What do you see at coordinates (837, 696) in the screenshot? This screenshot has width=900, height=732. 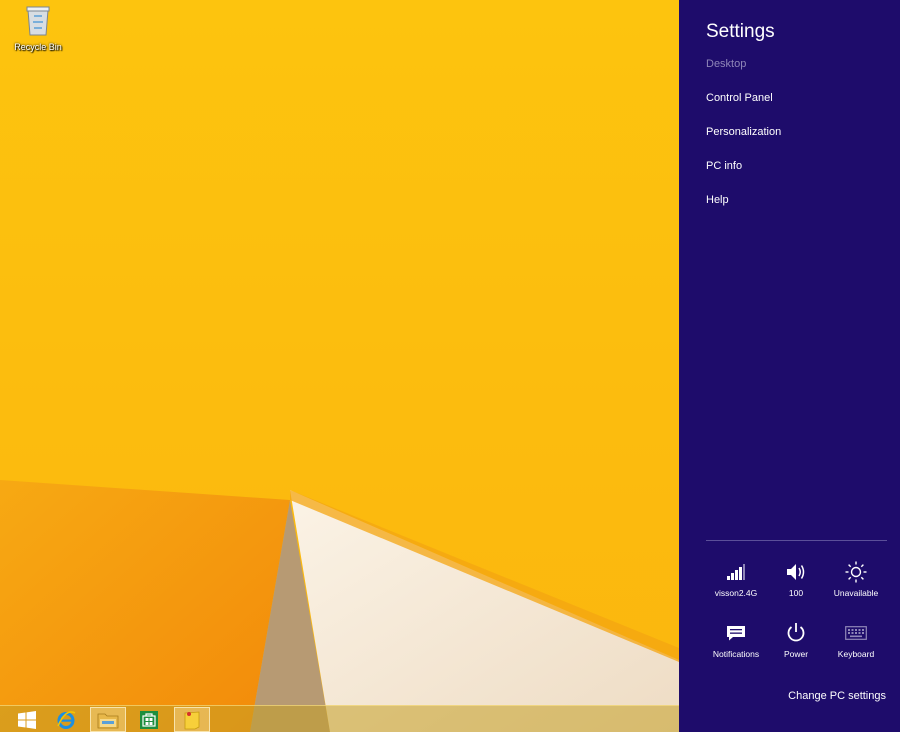 I see `change-pc-settings-link: Change PC settings` at bounding box center [837, 696].